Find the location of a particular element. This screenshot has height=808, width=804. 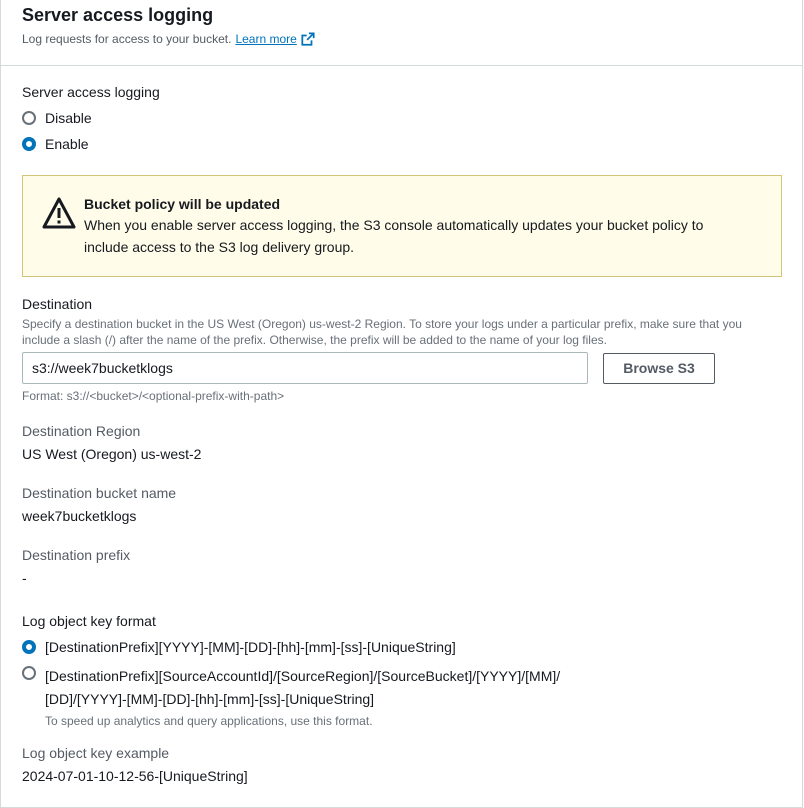

destination-input-row: s3://week7bucketklogs Browse S3 is located at coordinates (368, 368).